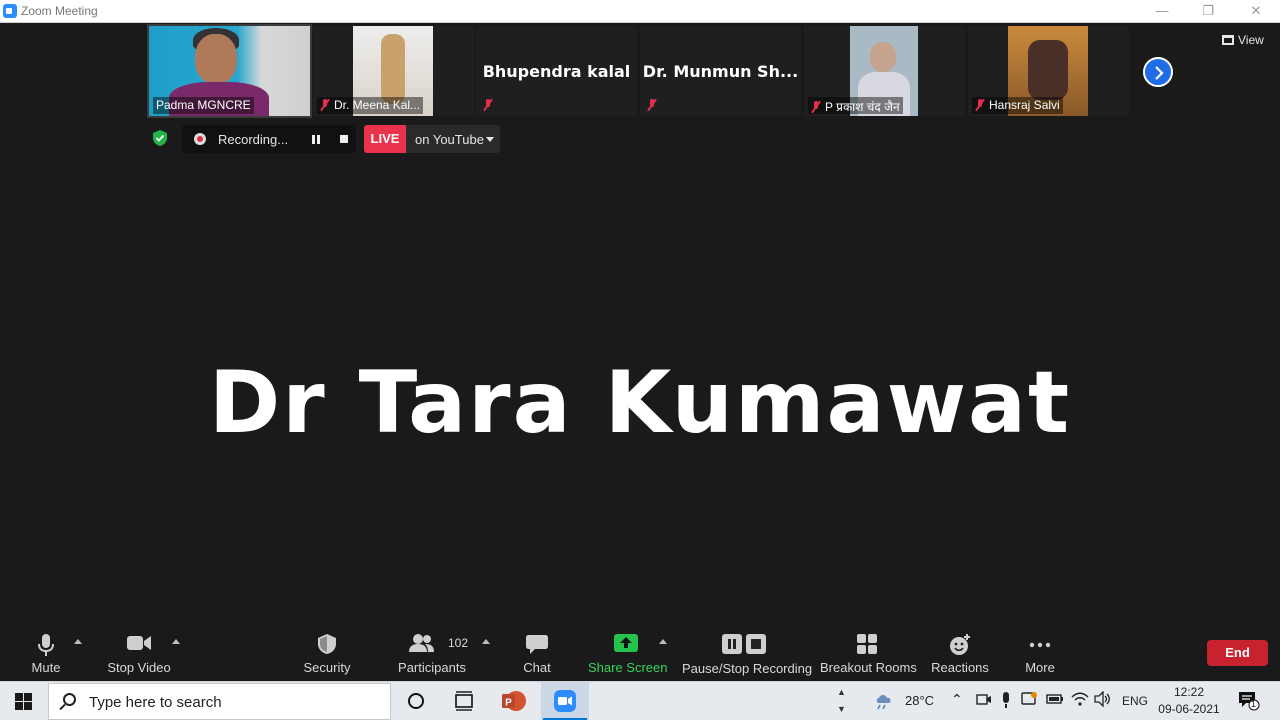  I want to click on minimize-button: —, so click(1162, 11).